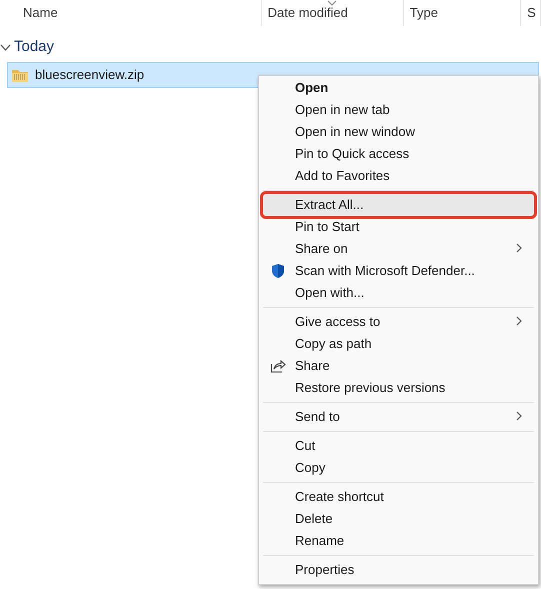  Describe the element at coordinates (34, 46) in the screenshot. I see `group-heading: Today` at that location.